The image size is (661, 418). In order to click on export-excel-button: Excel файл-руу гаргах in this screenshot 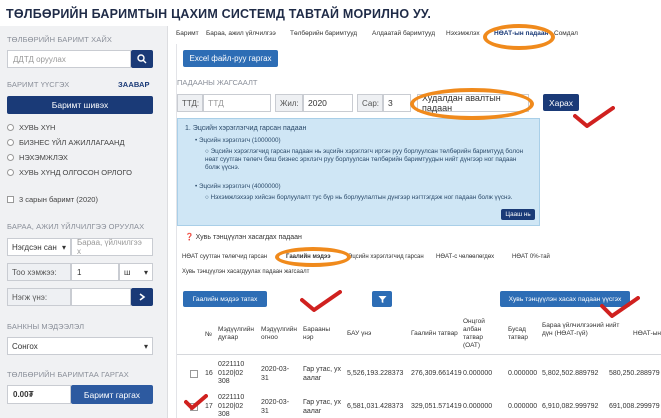, I will do `click(230, 58)`.